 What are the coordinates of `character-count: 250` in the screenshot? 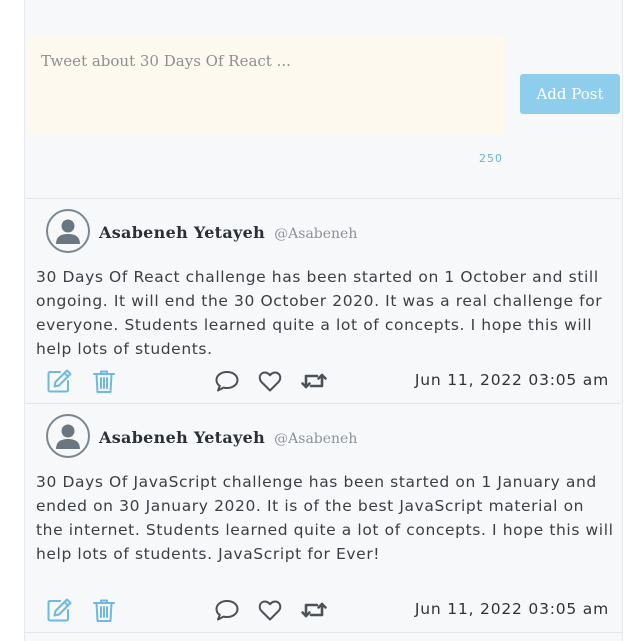 It's located at (491, 158).